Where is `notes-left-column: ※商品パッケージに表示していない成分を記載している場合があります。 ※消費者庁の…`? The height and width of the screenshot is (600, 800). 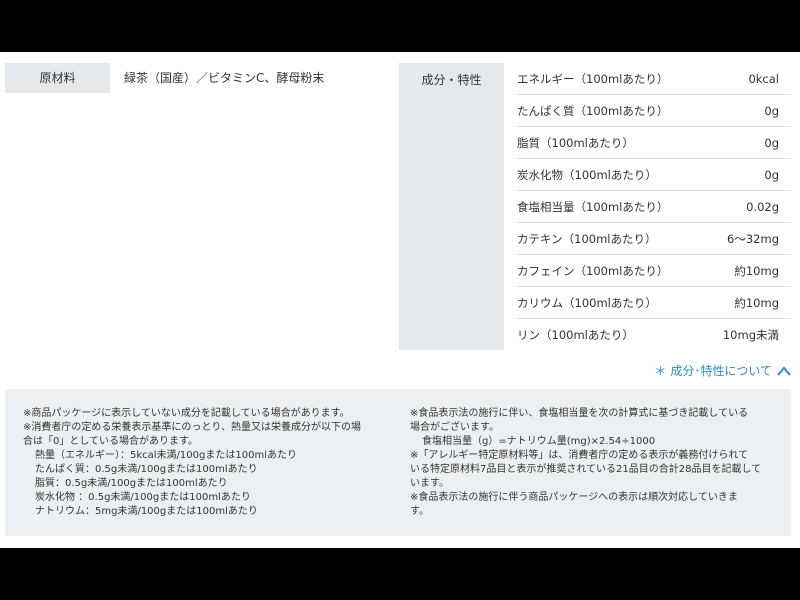 notes-left-column: ※商品パッケージに表示していない成分を記載している場合があります。 ※消費者庁の… is located at coordinates (205, 463).